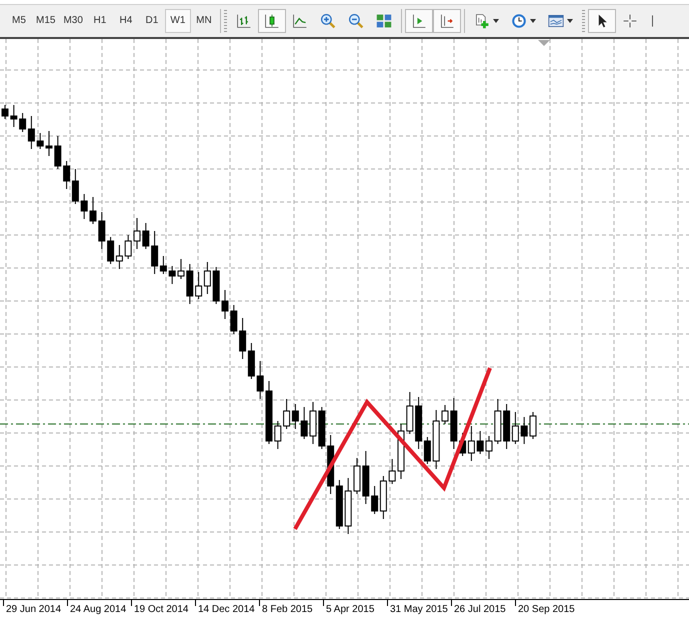  I want to click on new-chart-icon, so click(482, 20).